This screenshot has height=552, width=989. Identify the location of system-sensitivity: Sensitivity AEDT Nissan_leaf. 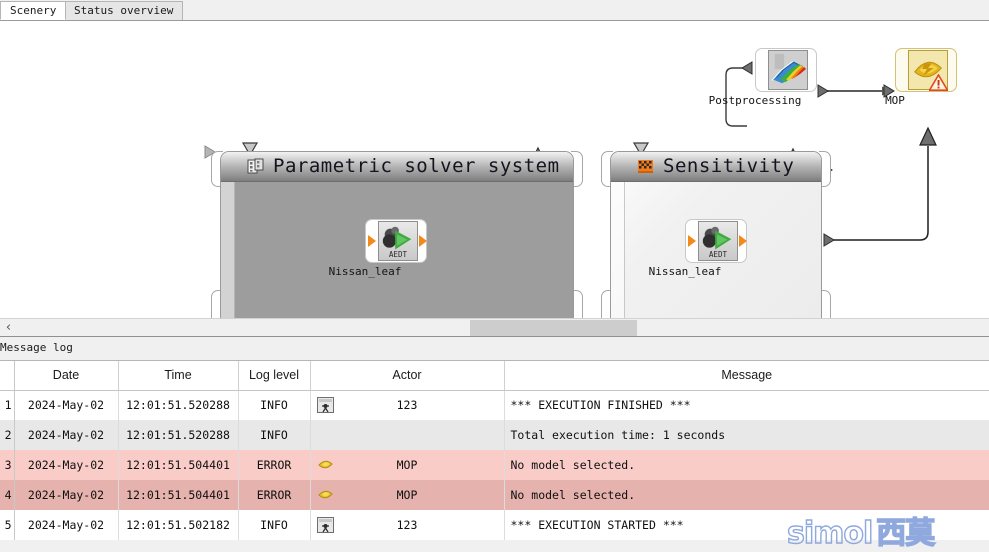
(716, 234).